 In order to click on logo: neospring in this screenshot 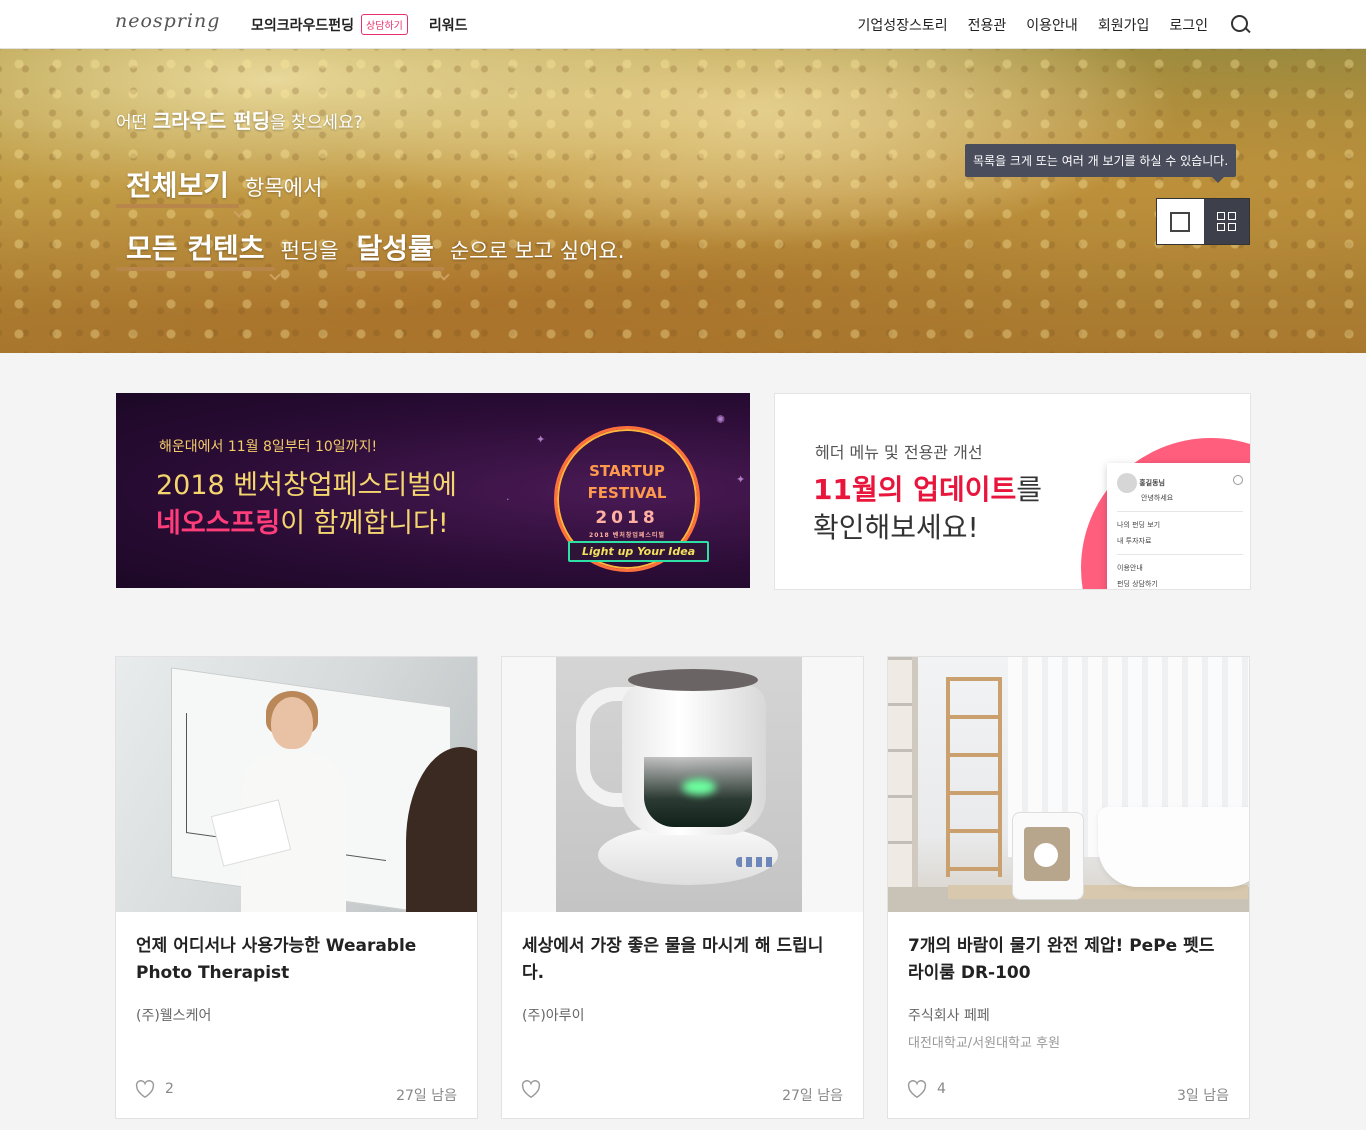, I will do `click(167, 21)`.